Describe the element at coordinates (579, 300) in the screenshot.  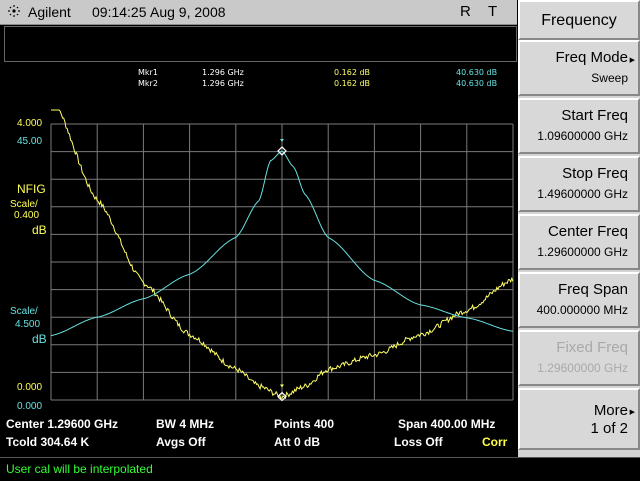
I see `softkey-freq-span: Freq Span 400.000000 MHz` at that location.